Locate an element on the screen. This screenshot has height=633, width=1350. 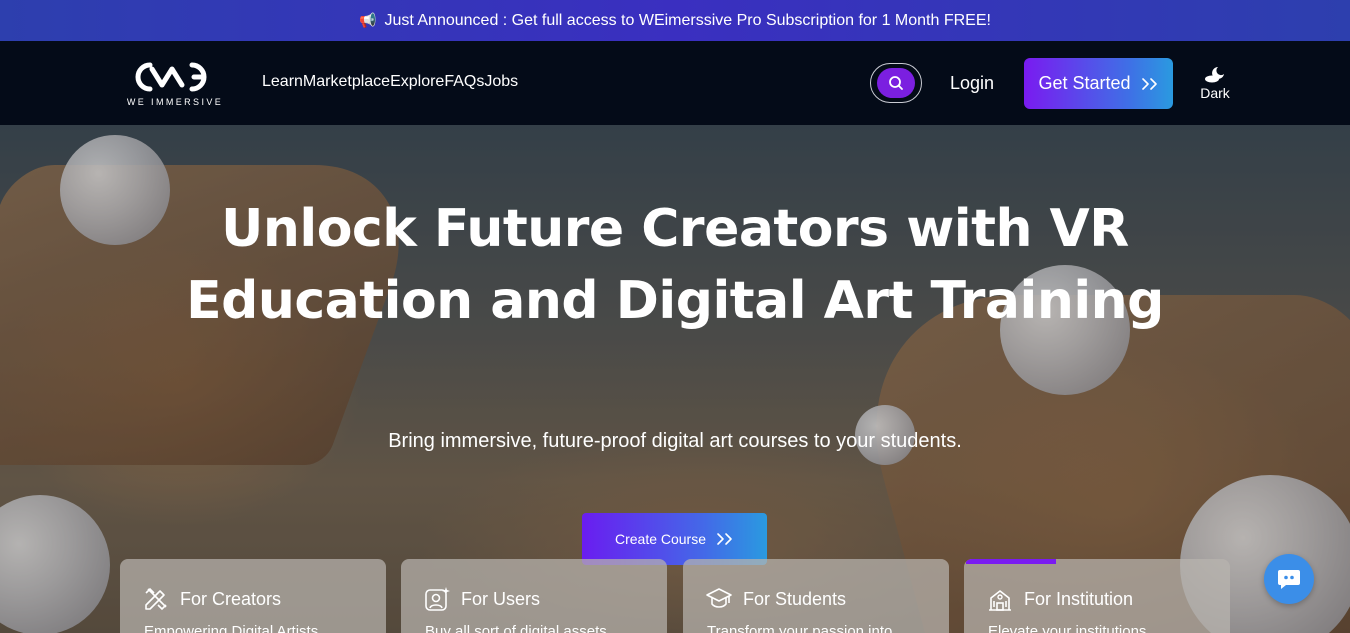
nav-link-marketplace: Marketplace is located at coordinates (346, 82).